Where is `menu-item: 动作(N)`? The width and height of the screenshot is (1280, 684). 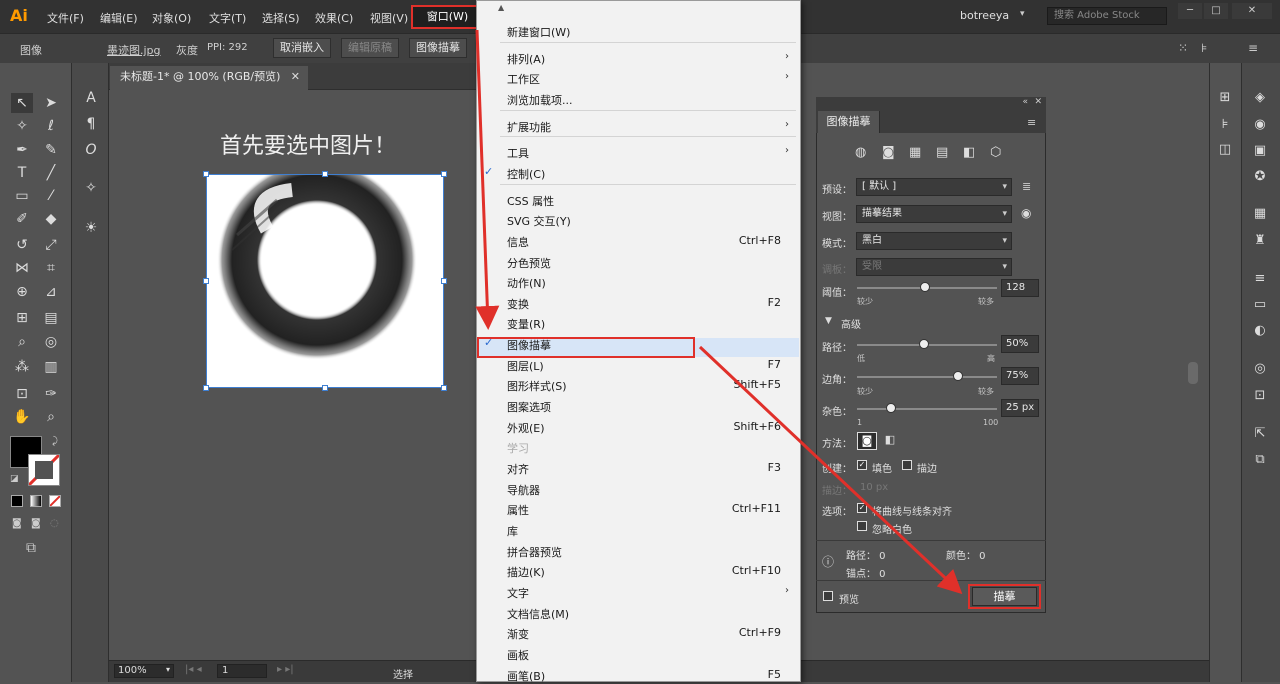
menu-item: 动作(N) is located at coordinates (637, 282).